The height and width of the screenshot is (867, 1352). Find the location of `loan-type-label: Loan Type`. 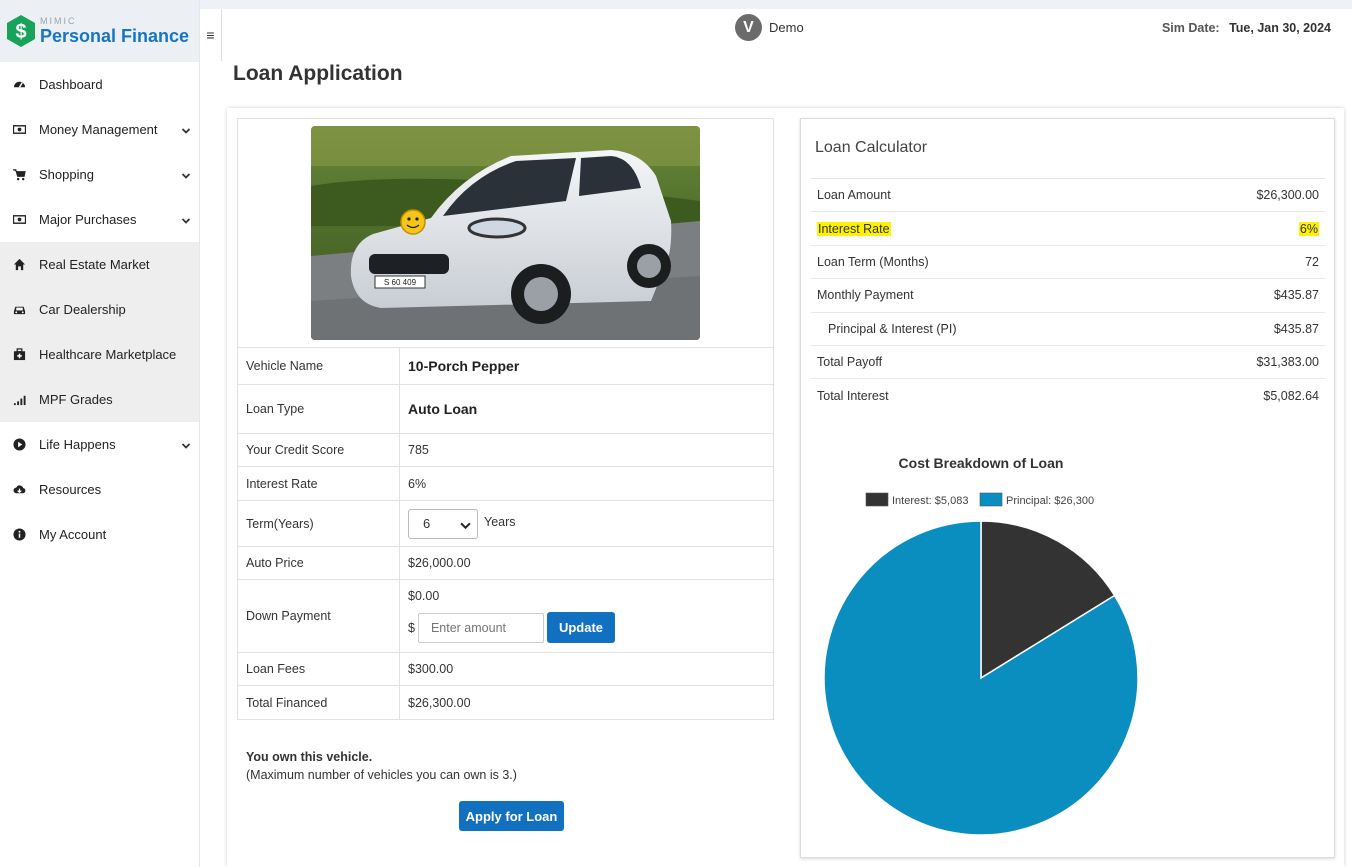

loan-type-label: Loan Type is located at coordinates (319, 409).